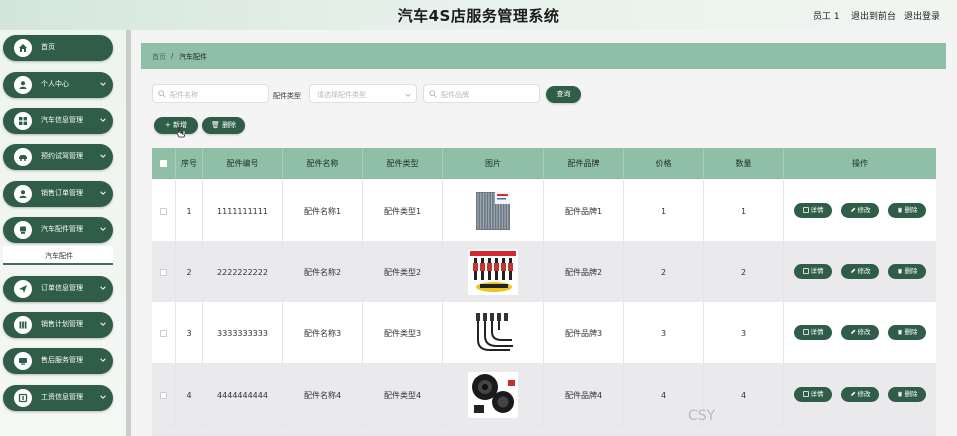  Describe the element at coordinates (23, 48) in the screenshot. I see `home-icon` at that location.